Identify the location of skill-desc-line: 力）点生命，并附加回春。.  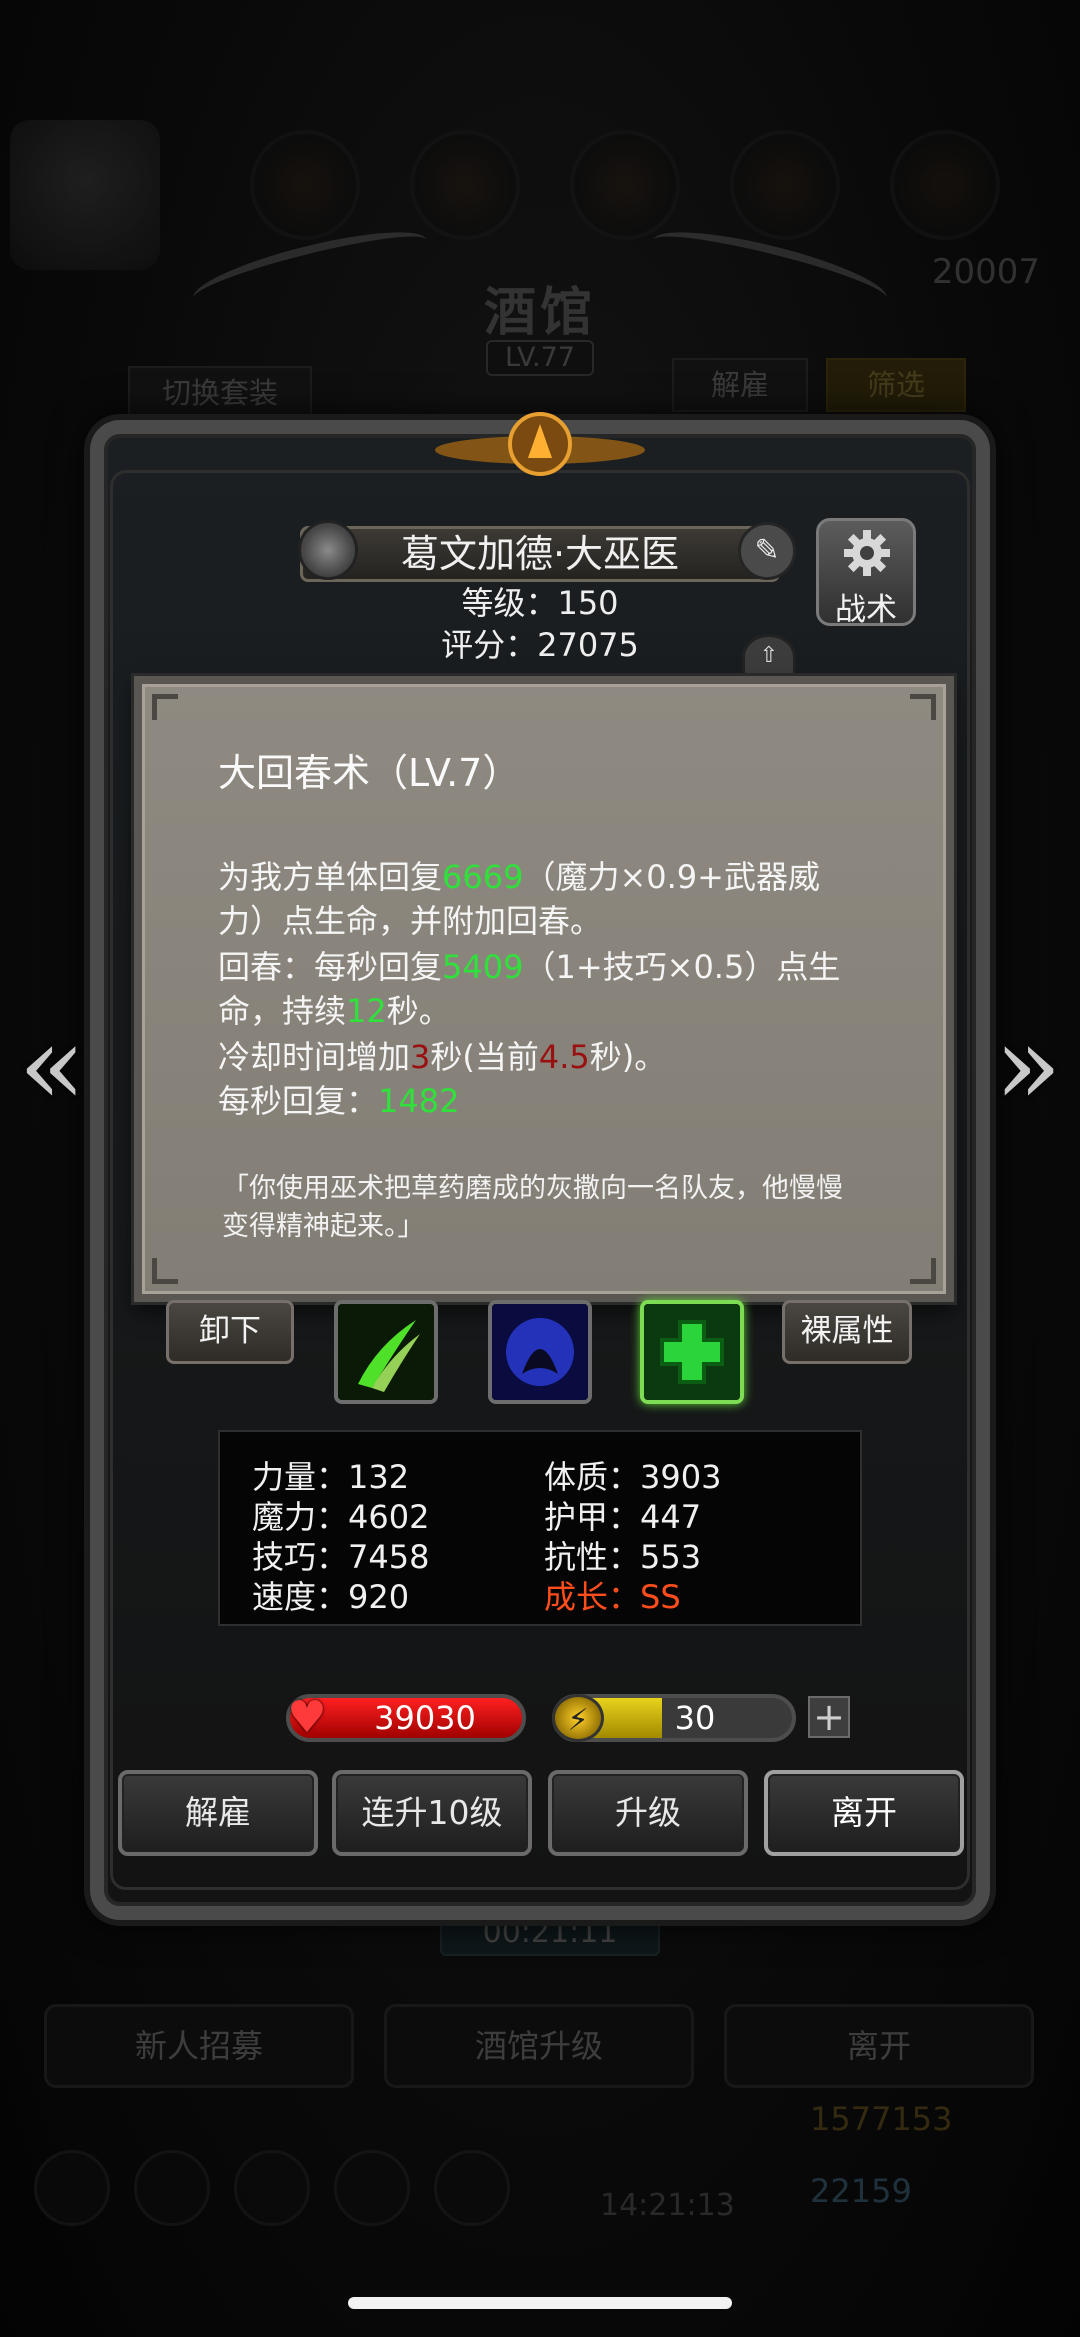
(410, 921).